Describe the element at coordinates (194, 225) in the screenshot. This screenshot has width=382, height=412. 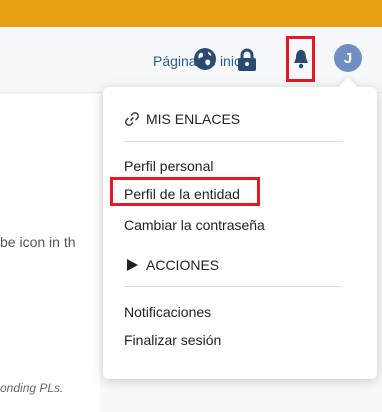
I see `menu-item-change-password: Cambiar la contraseña` at that location.